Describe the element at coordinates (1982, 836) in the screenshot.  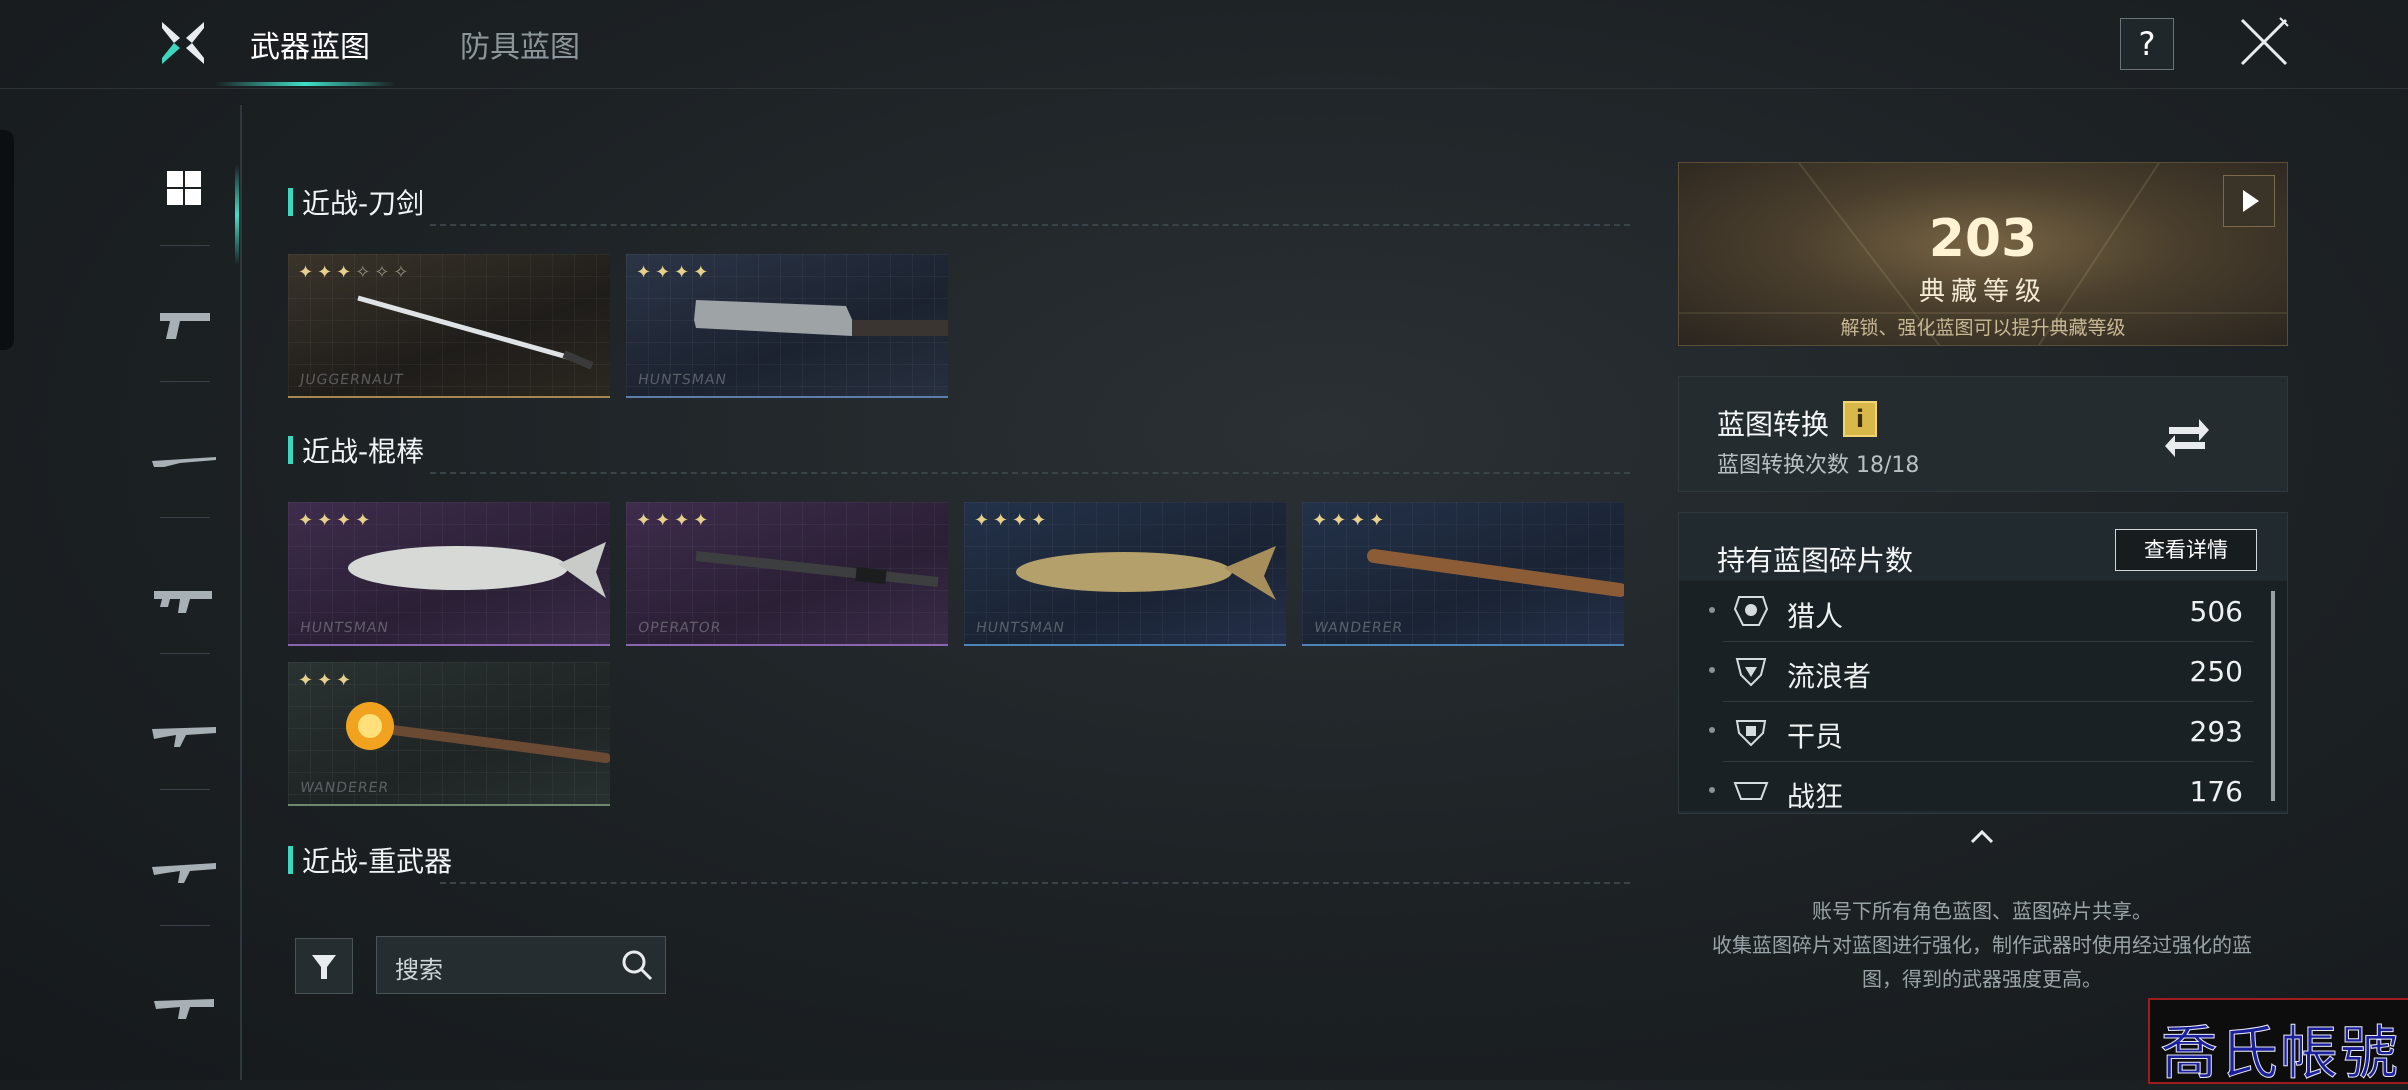
I see `chevron-up-icon` at that location.